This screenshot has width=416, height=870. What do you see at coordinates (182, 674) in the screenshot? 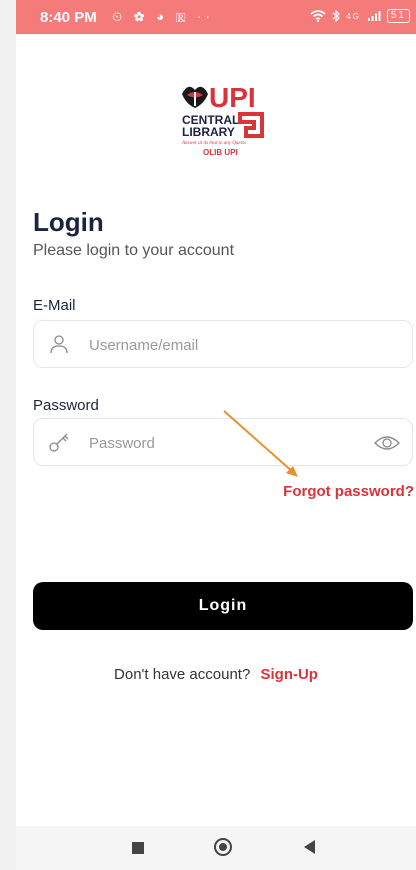
I see `signup-prompt: Don't have account?` at bounding box center [182, 674].